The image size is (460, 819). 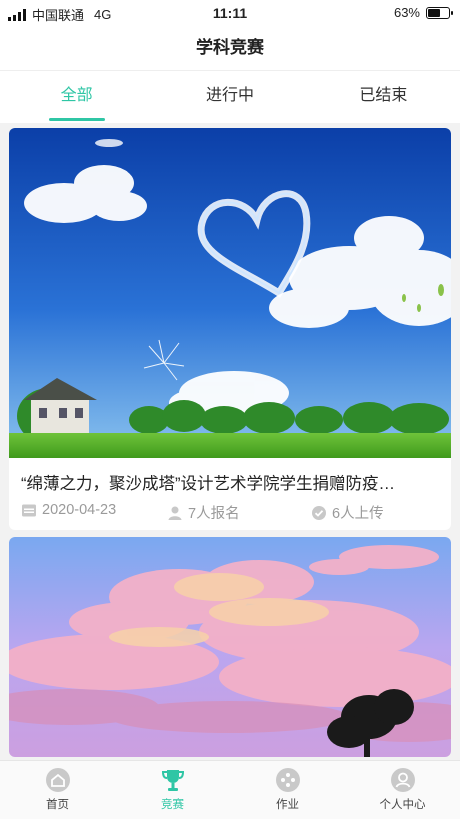 What do you see at coordinates (29, 510) in the screenshot?
I see `calendar-icon` at bounding box center [29, 510].